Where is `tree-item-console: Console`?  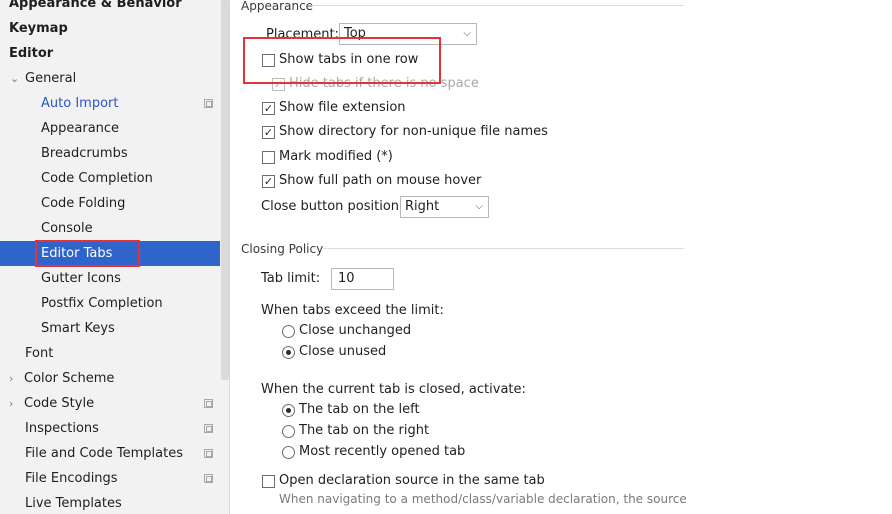
tree-item-console: Console is located at coordinates (110, 228).